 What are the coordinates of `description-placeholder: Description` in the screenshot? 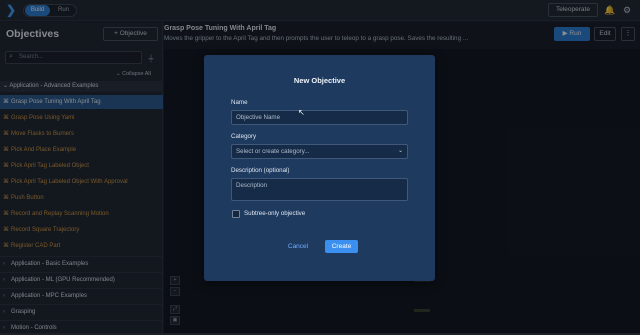 It's located at (251, 185).